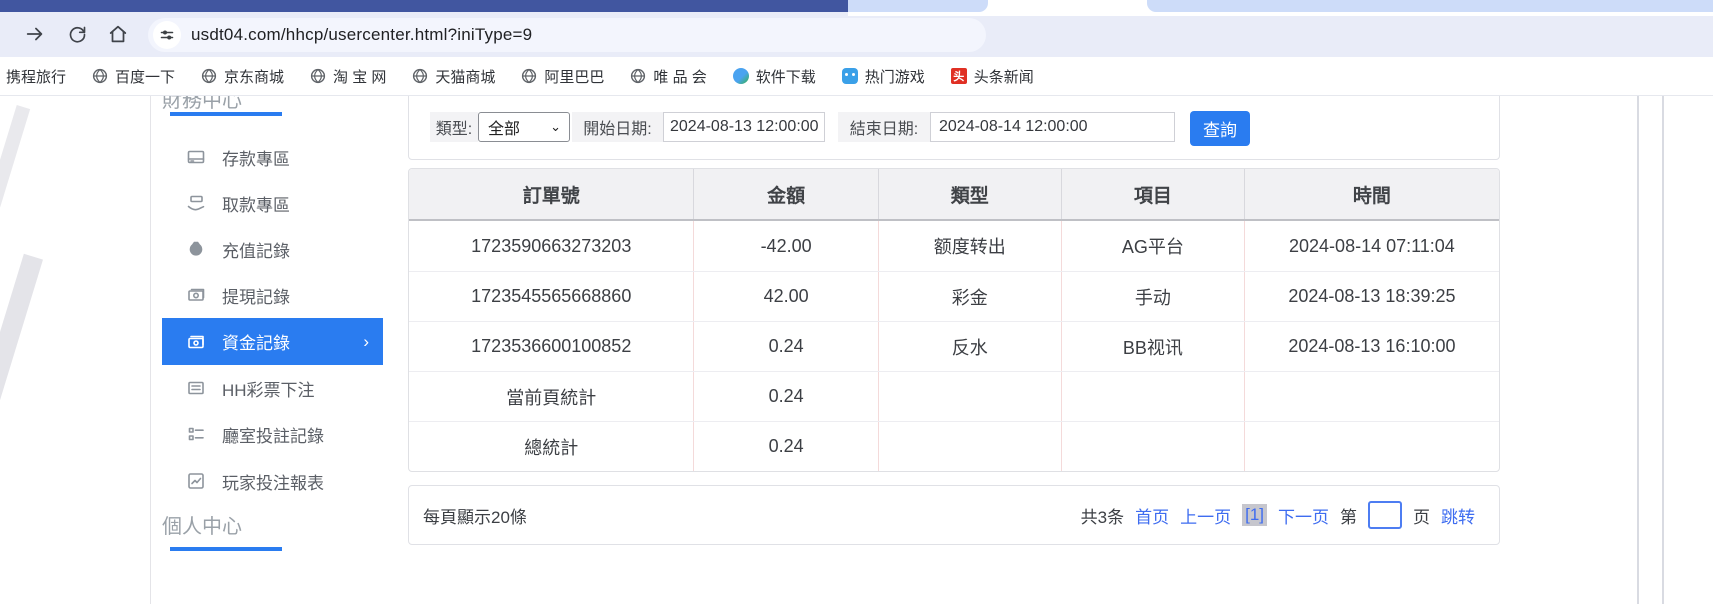  I want to click on sidebar-item-withdrawal-record: 提現記錄, so click(266, 295).